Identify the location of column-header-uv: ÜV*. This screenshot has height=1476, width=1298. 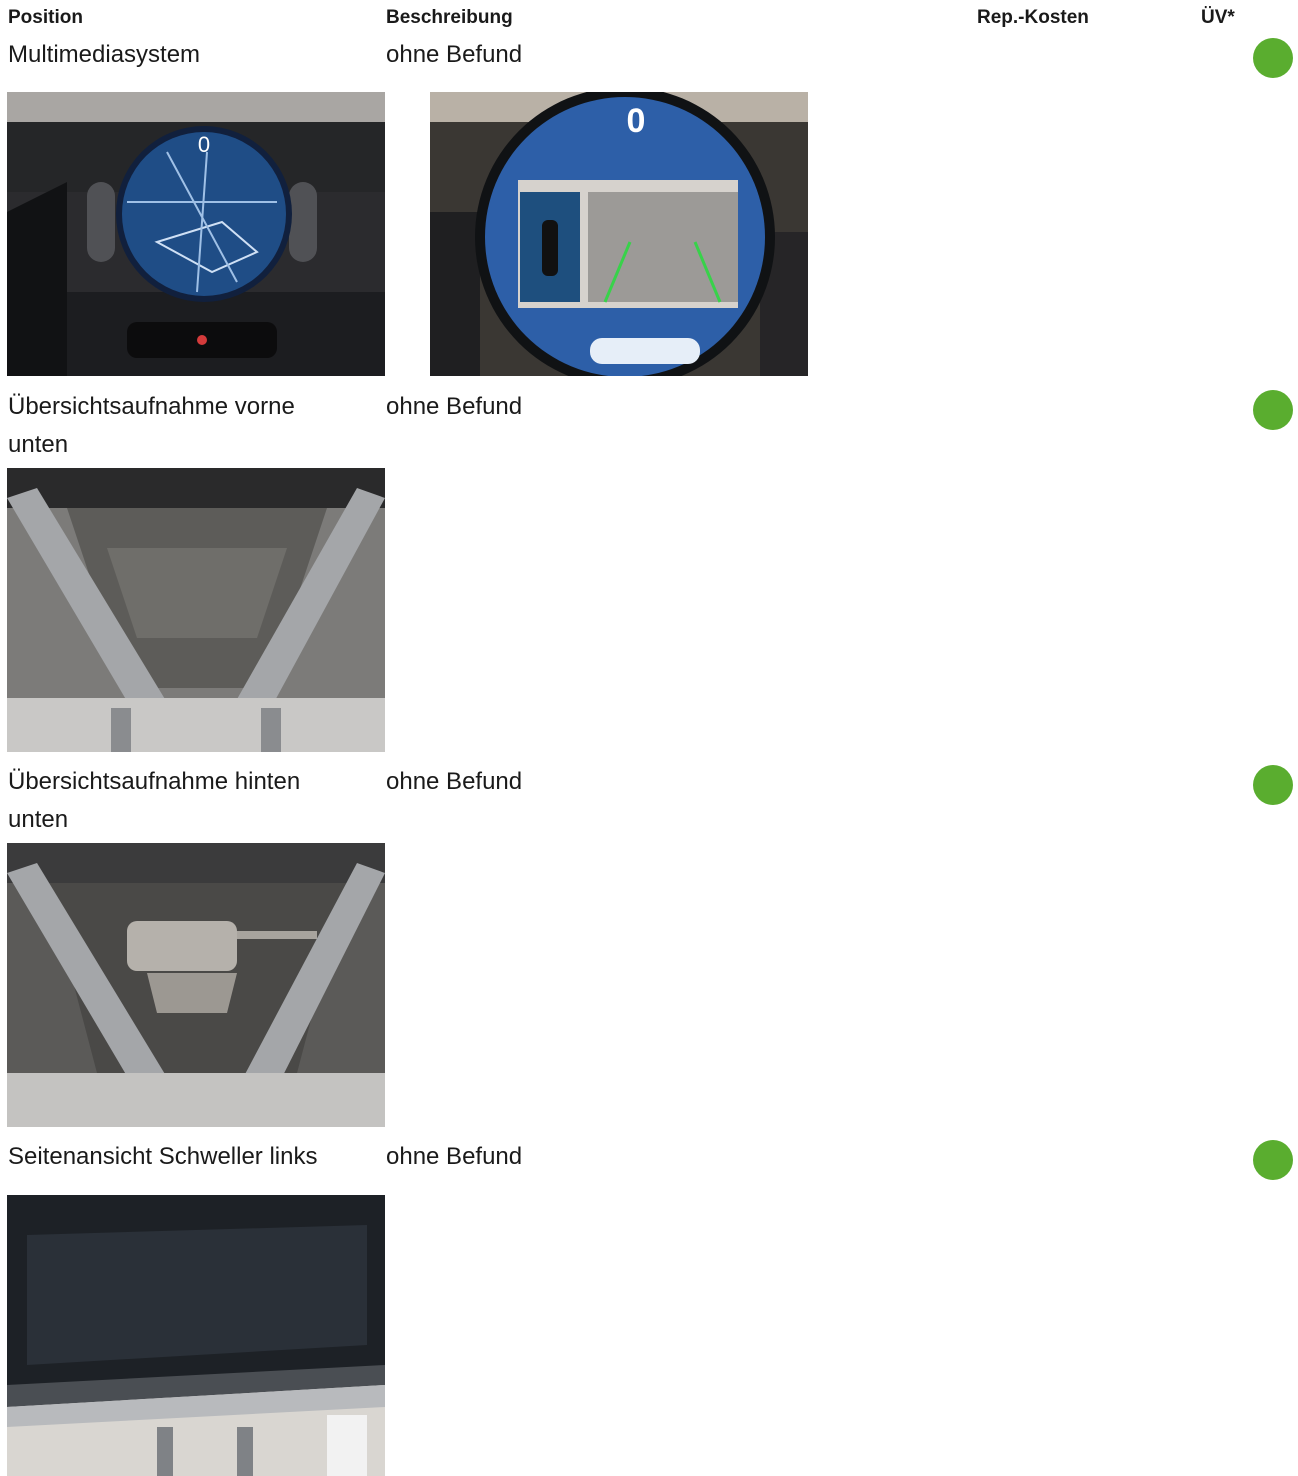
(1218, 17).